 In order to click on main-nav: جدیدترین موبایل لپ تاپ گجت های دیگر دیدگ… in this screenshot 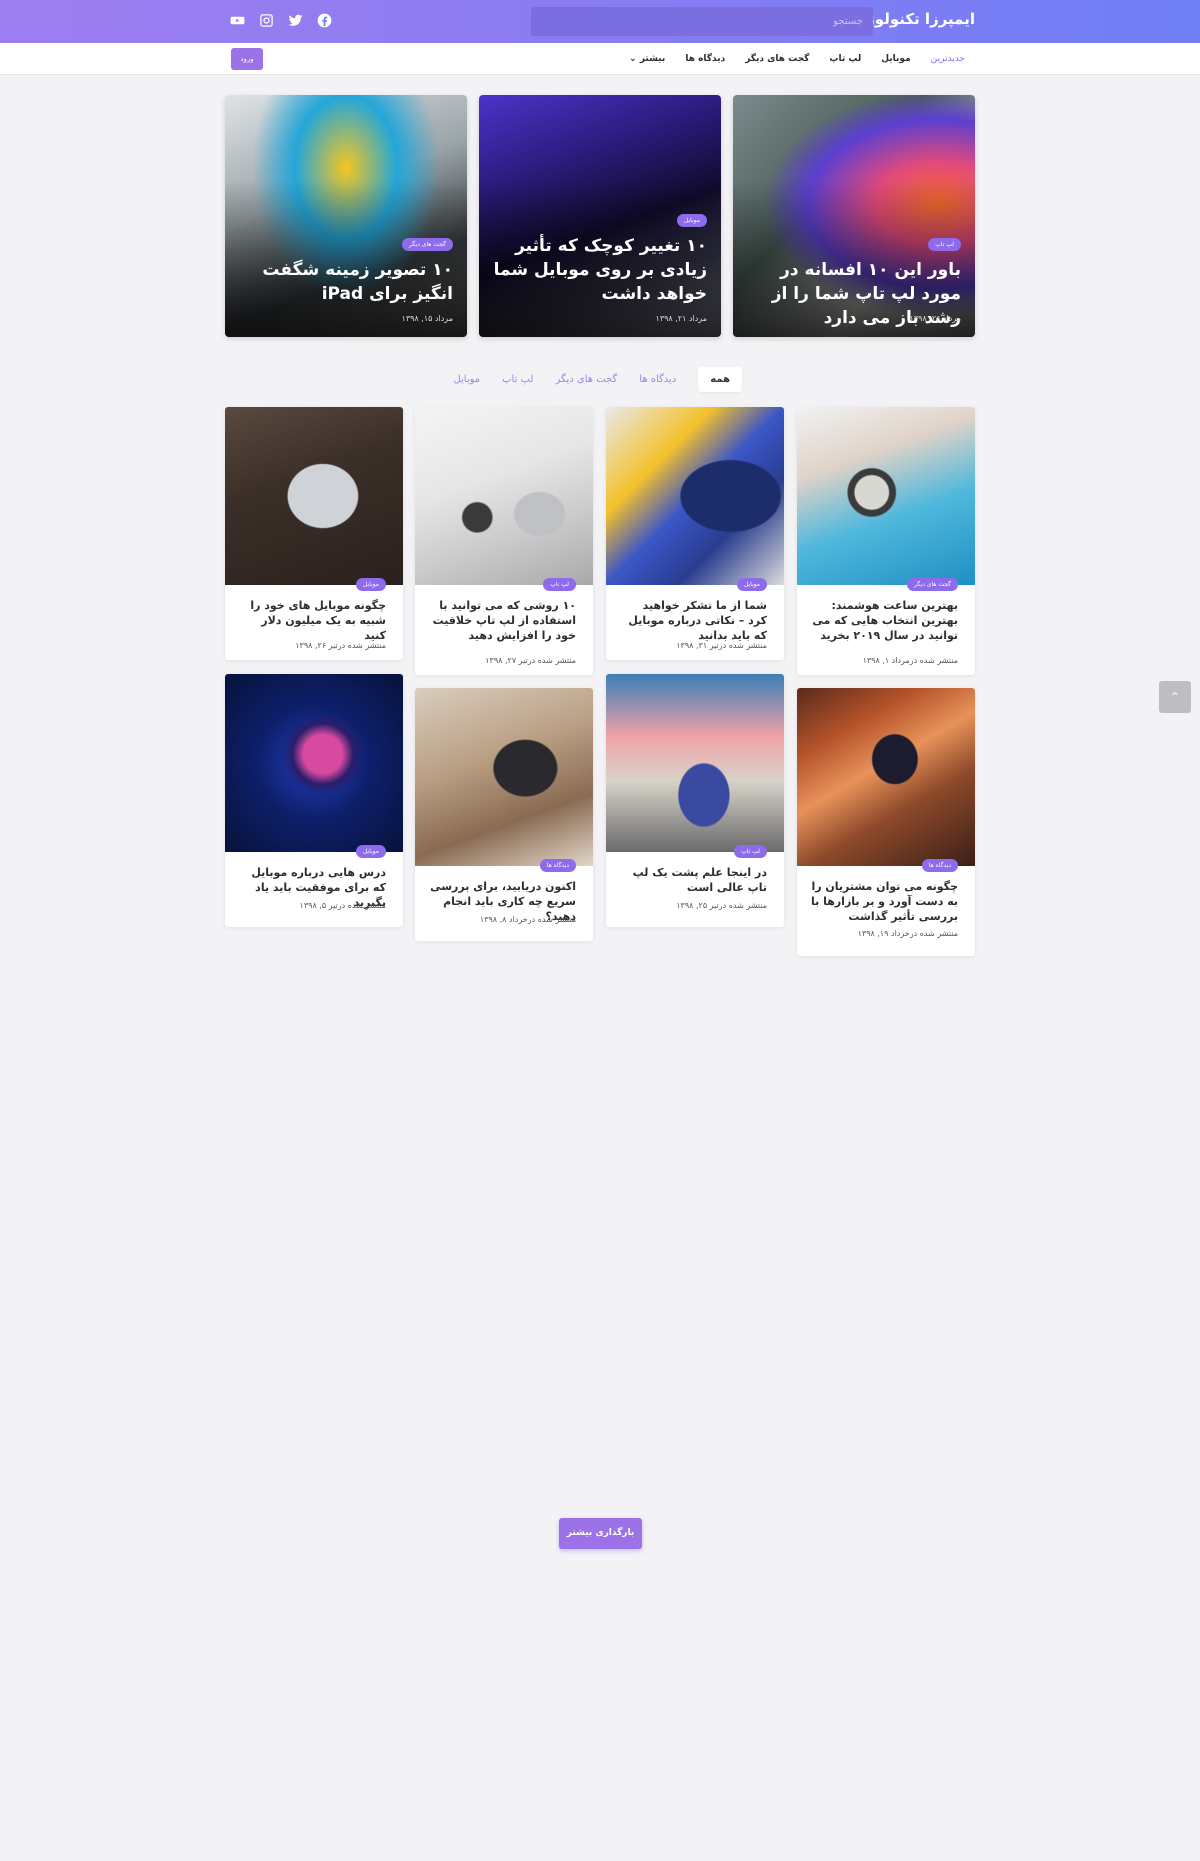, I will do `click(600, 59)`.